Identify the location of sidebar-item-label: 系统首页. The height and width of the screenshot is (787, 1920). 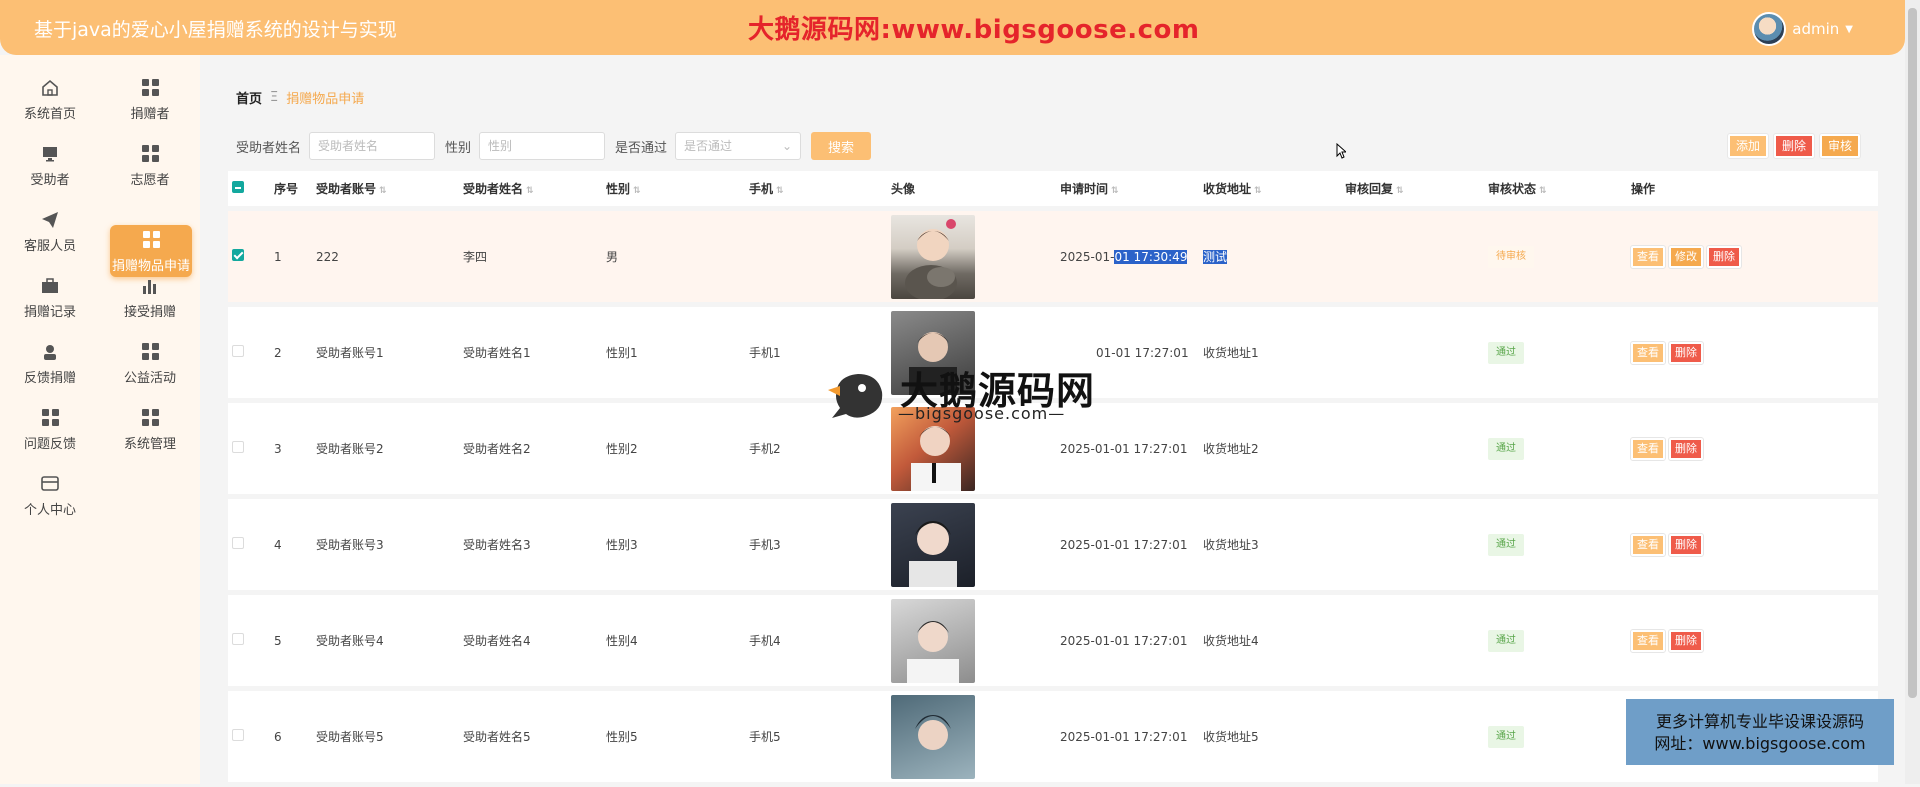
(49, 114).